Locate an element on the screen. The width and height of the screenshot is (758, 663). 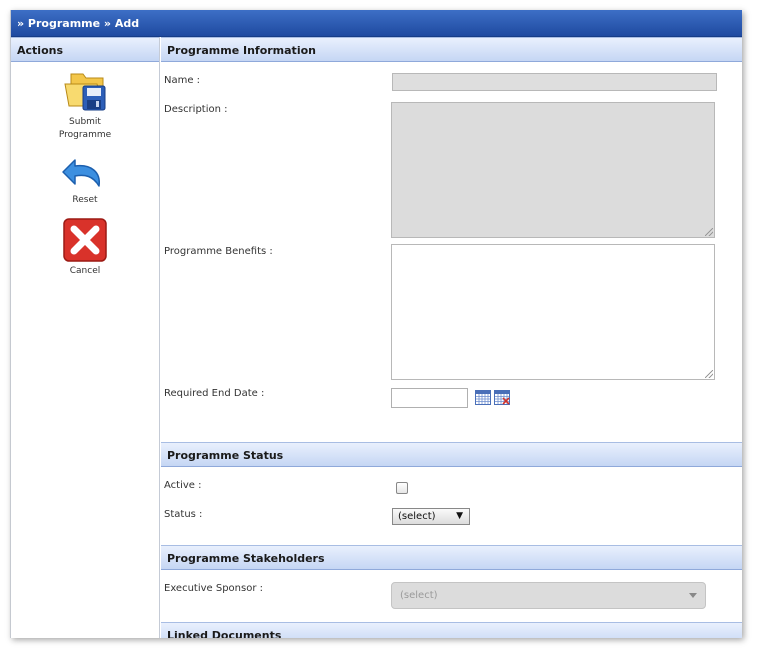
red-x-icon is located at coordinates (85, 240).